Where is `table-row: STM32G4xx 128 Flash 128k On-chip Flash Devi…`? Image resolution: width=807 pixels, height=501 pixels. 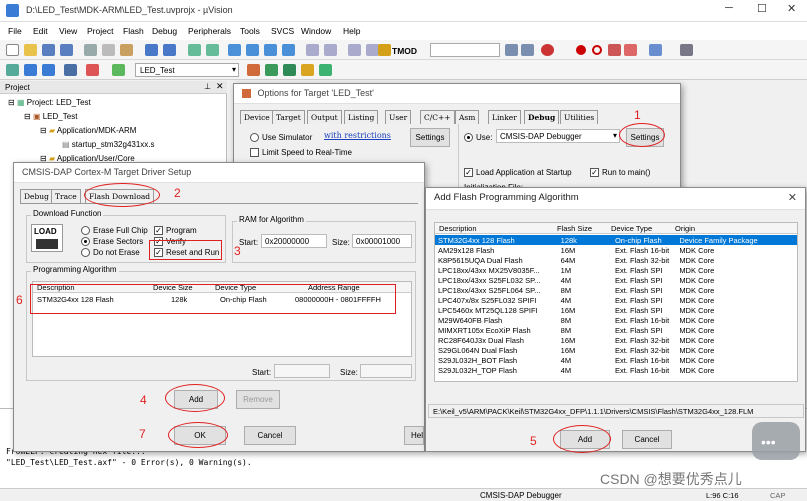 table-row: STM32G4xx 128 Flash 128k On-chip Flash Devi… is located at coordinates (616, 240).